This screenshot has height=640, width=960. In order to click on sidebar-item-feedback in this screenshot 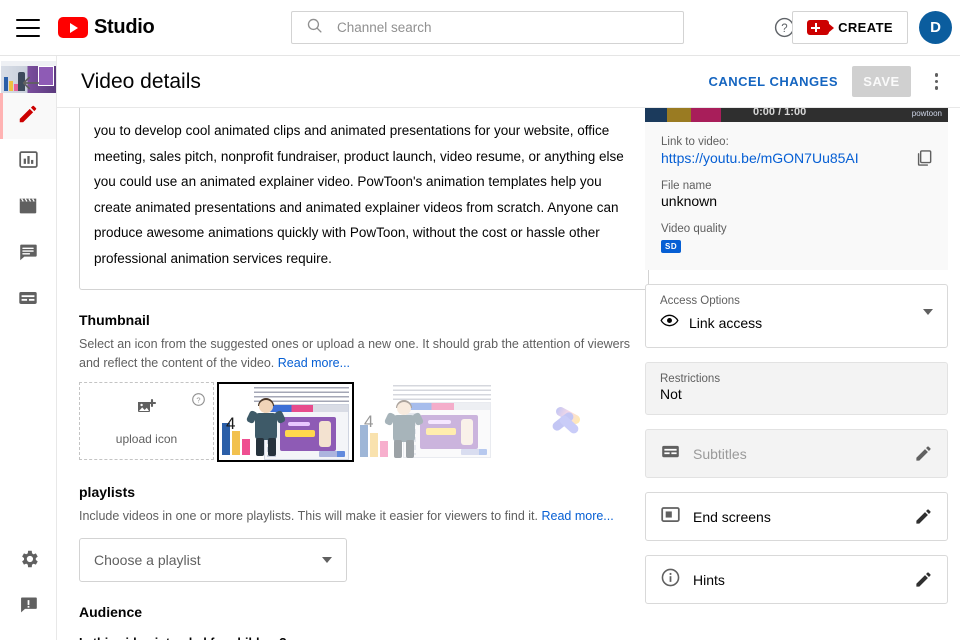, I will do `click(28, 607)`.